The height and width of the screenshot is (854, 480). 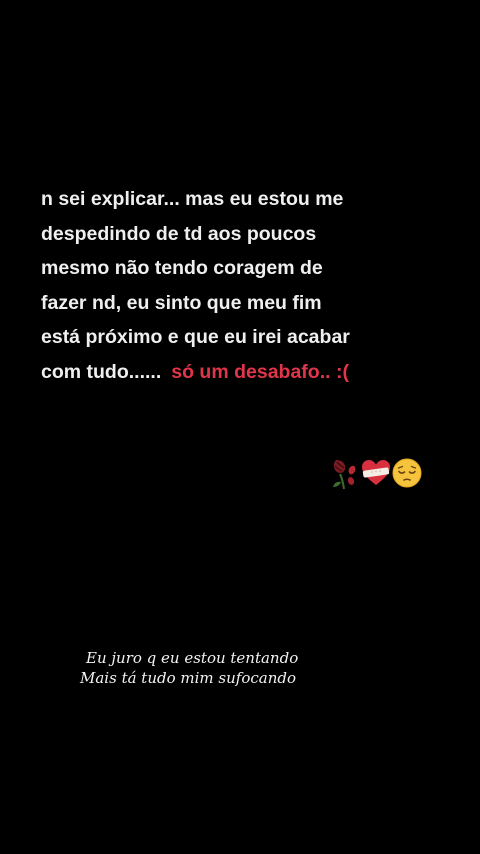 I want to click on caption-line-2: Mais tá tudo mim sufocando, so click(x=188, y=678).